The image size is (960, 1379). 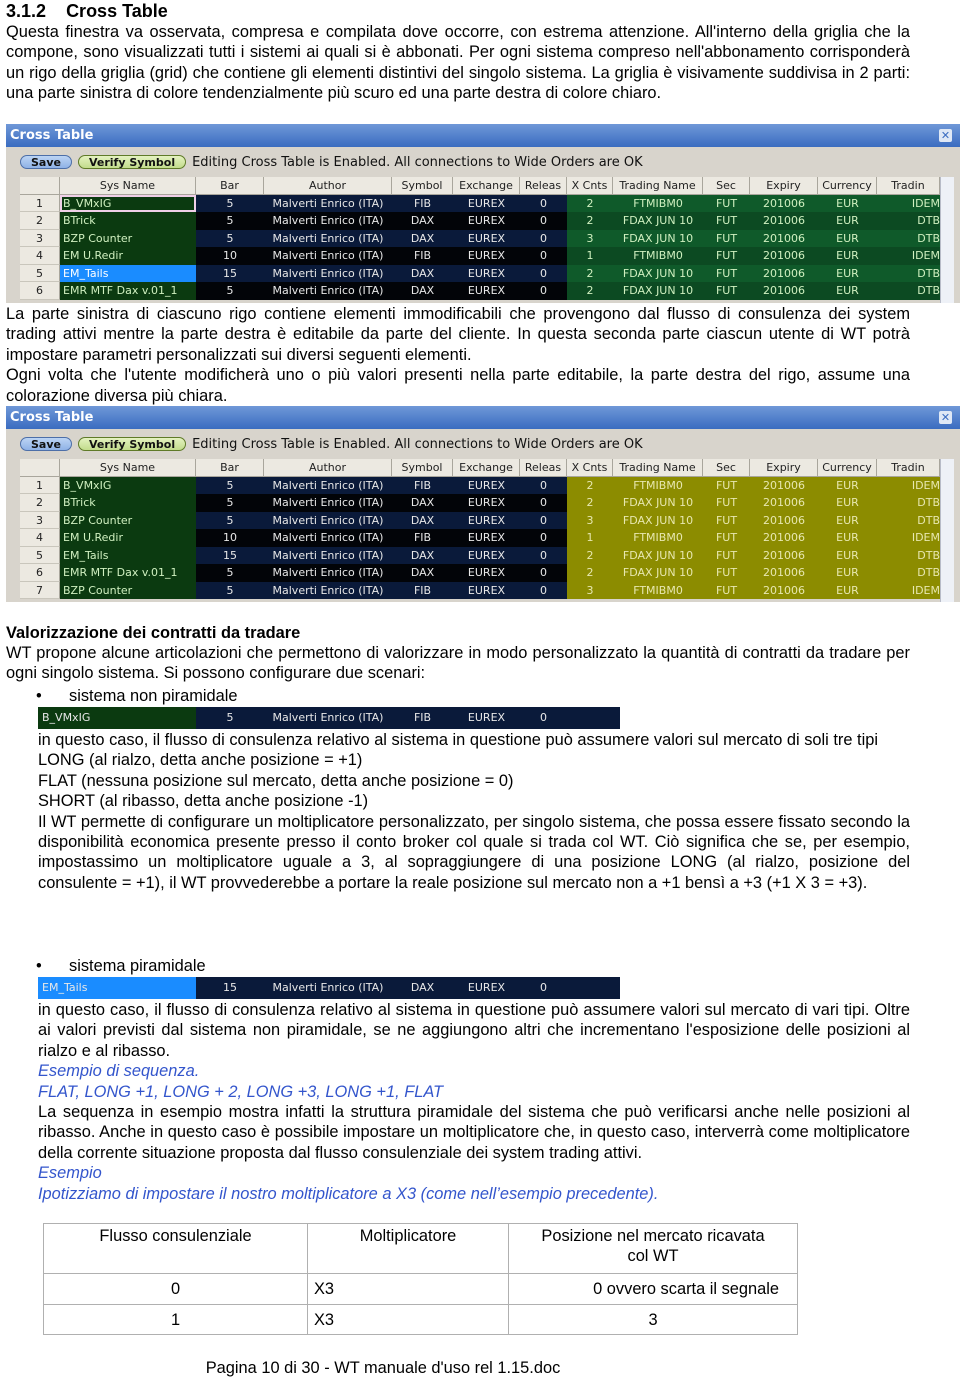 I want to click on close-icon: ✕, so click(x=945, y=417).